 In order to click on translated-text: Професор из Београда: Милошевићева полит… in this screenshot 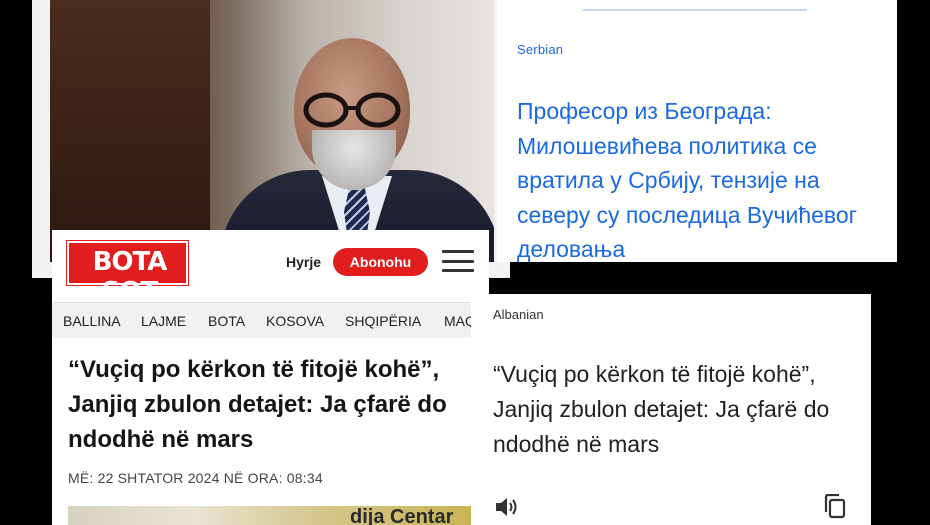, I will do `click(697, 180)`.